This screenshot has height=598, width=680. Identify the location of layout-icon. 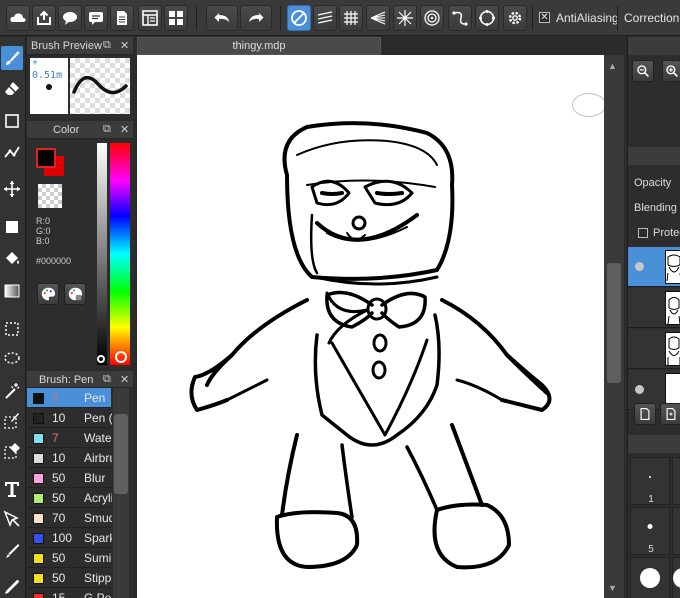
(150, 18).